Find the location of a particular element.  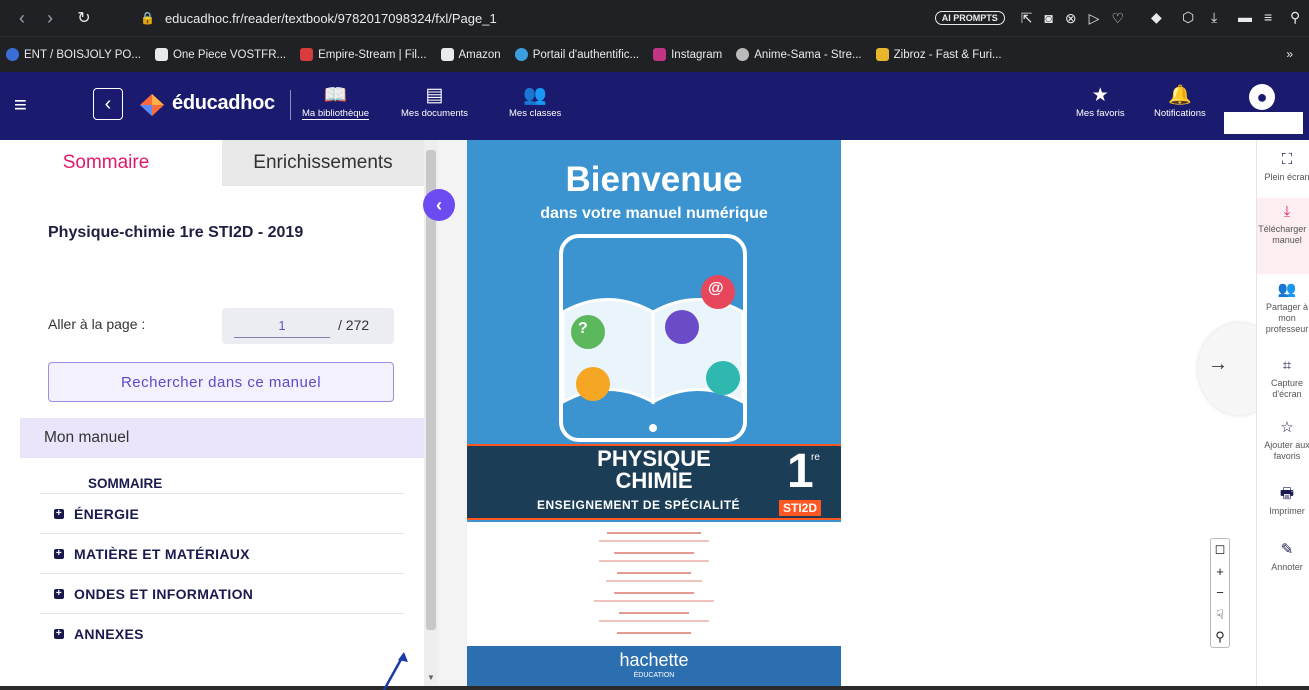

chevron-left-icon: ‹ is located at coordinates (439, 204).